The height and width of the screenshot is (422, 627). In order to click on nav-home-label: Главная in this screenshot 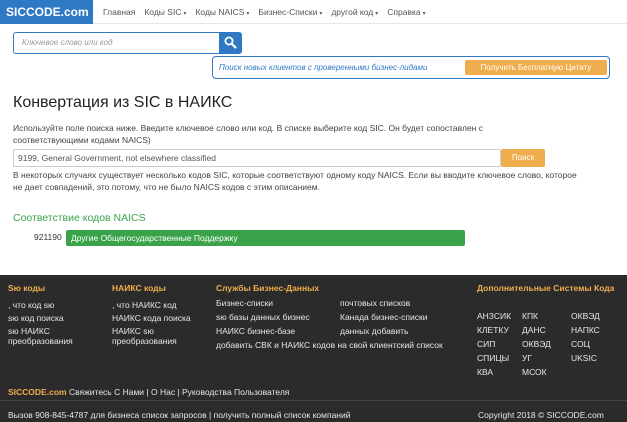, I will do `click(119, 12)`.